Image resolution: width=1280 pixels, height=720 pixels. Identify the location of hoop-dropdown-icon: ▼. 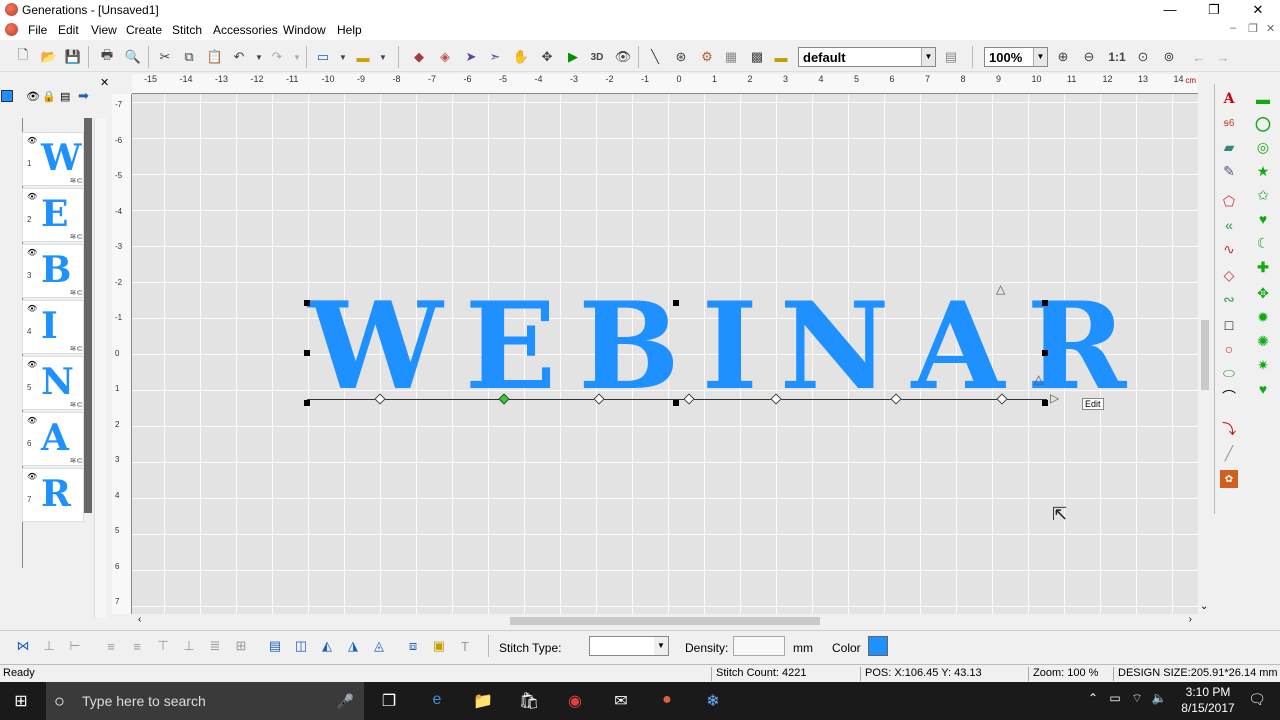
(343, 57).